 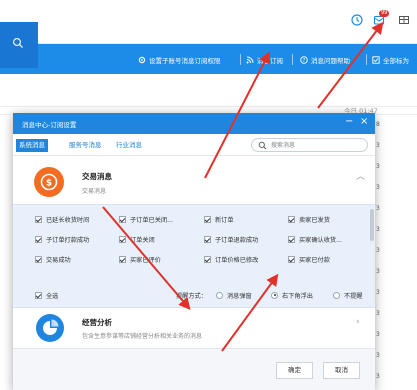 I want to click on message-toolbar: 设置子账号消息订阅权限 消息订阅 ? 消息问题帮助 全部标为, so click(x=208, y=59).